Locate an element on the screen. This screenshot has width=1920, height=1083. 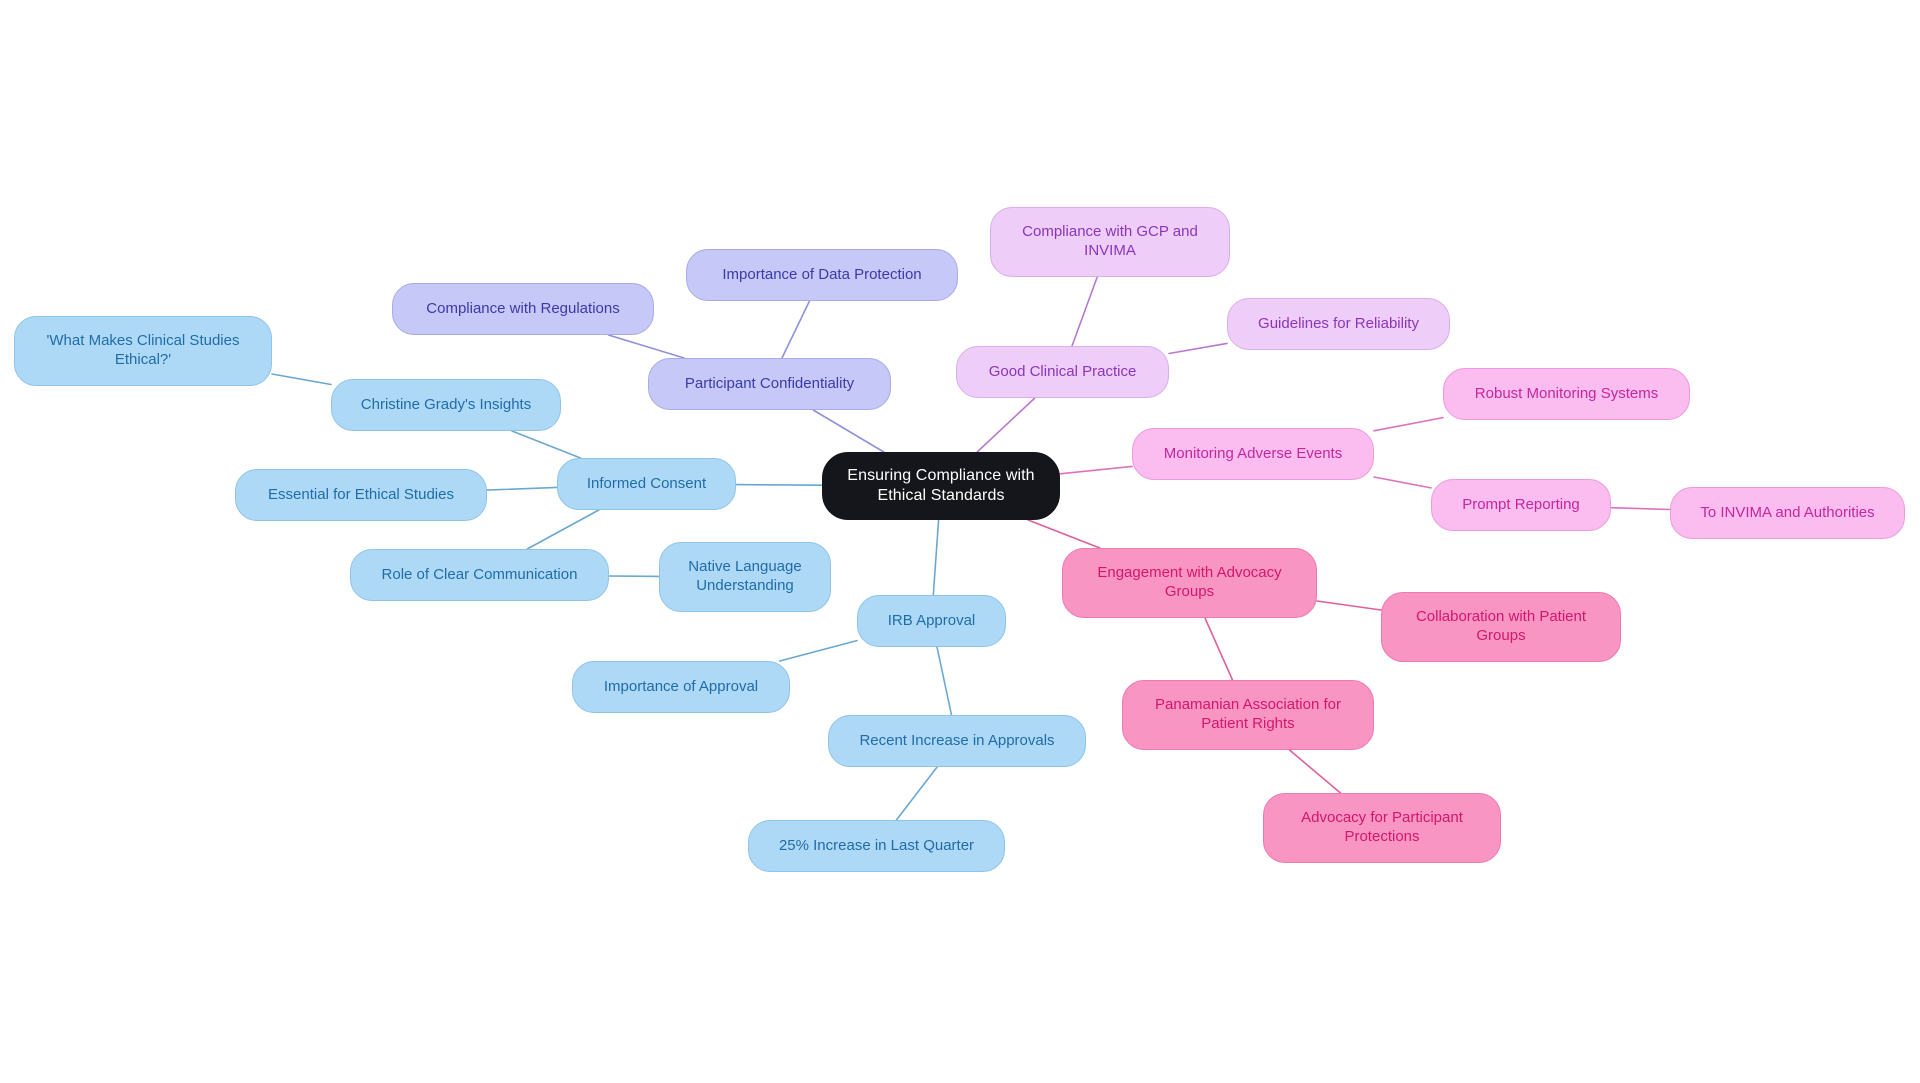
node-label: Prompt Reporting is located at coordinates (1521, 504).